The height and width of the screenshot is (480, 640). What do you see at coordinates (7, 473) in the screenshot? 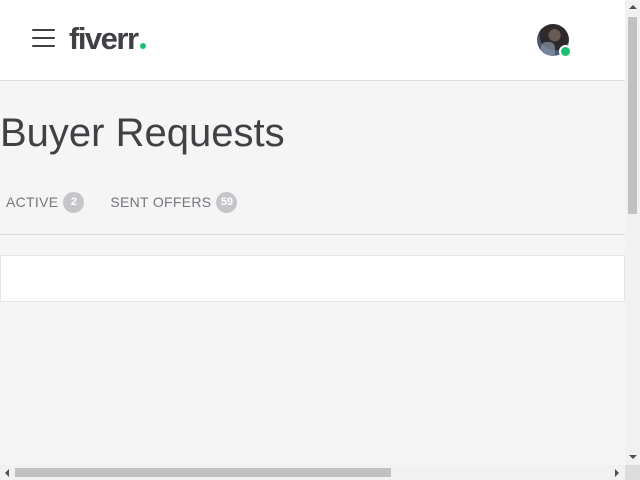
I see `scroll-left-arrow-icon` at bounding box center [7, 473].